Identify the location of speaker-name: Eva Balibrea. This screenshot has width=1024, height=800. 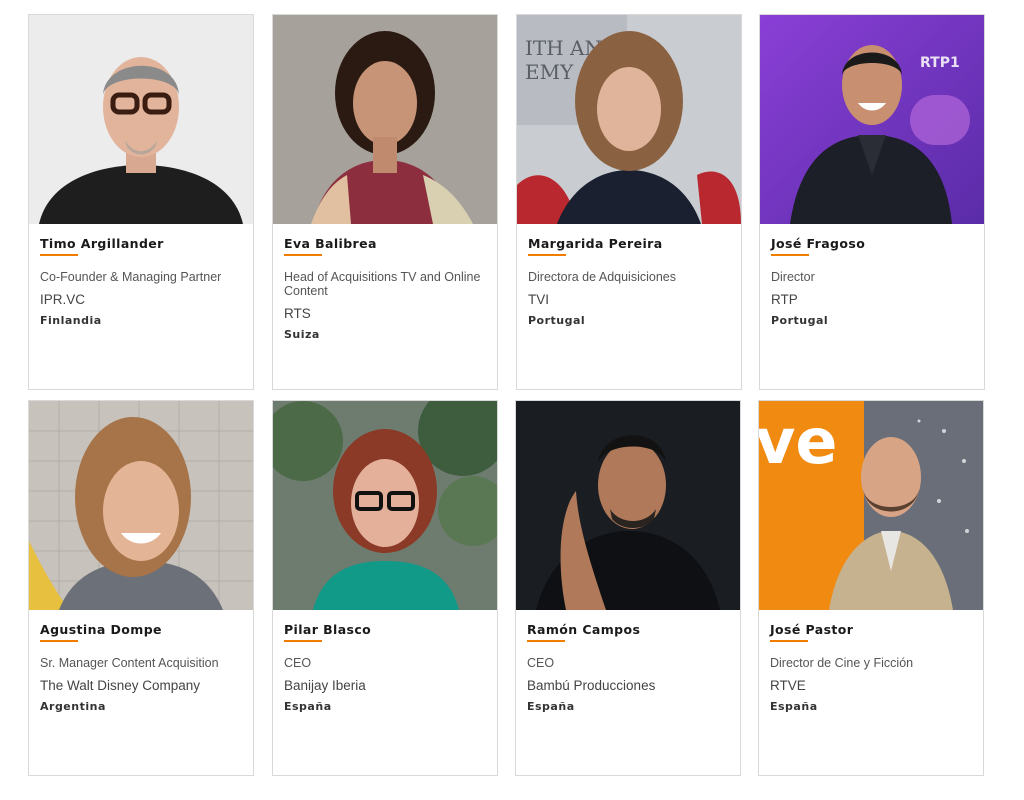
(330, 243).